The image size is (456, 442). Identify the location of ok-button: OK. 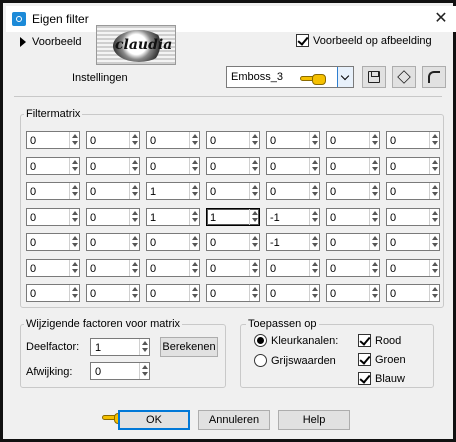
(154, 420).